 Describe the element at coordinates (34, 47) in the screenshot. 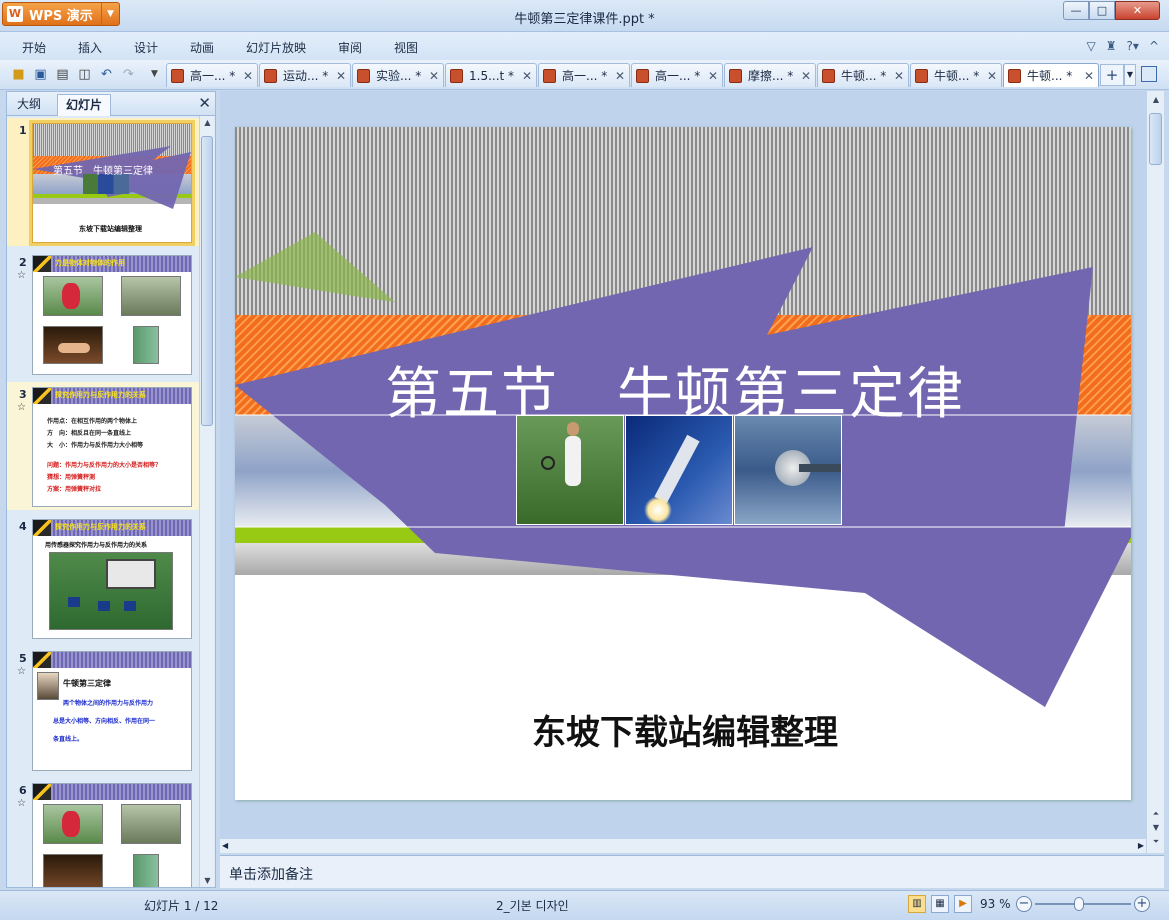

I see `menu-home: 开始` at that location.